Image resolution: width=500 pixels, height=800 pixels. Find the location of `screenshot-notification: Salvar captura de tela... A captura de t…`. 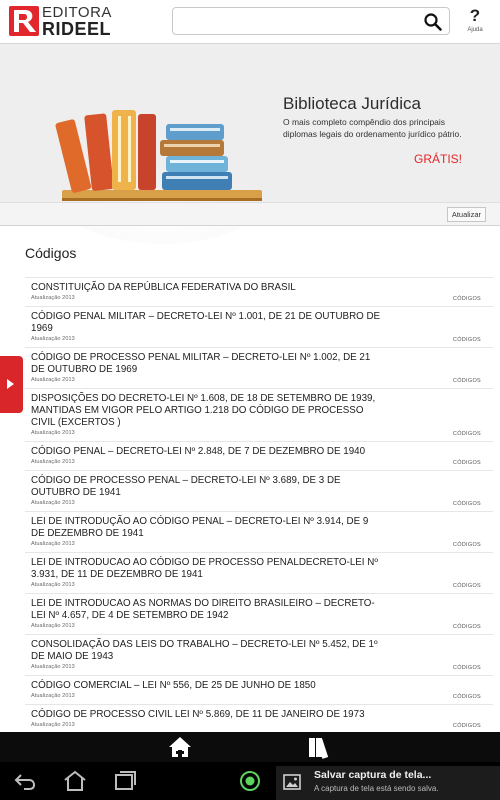

screenshot-notification: Salvar captura de tela... A captura de t… is located at coordinates (388, 783).